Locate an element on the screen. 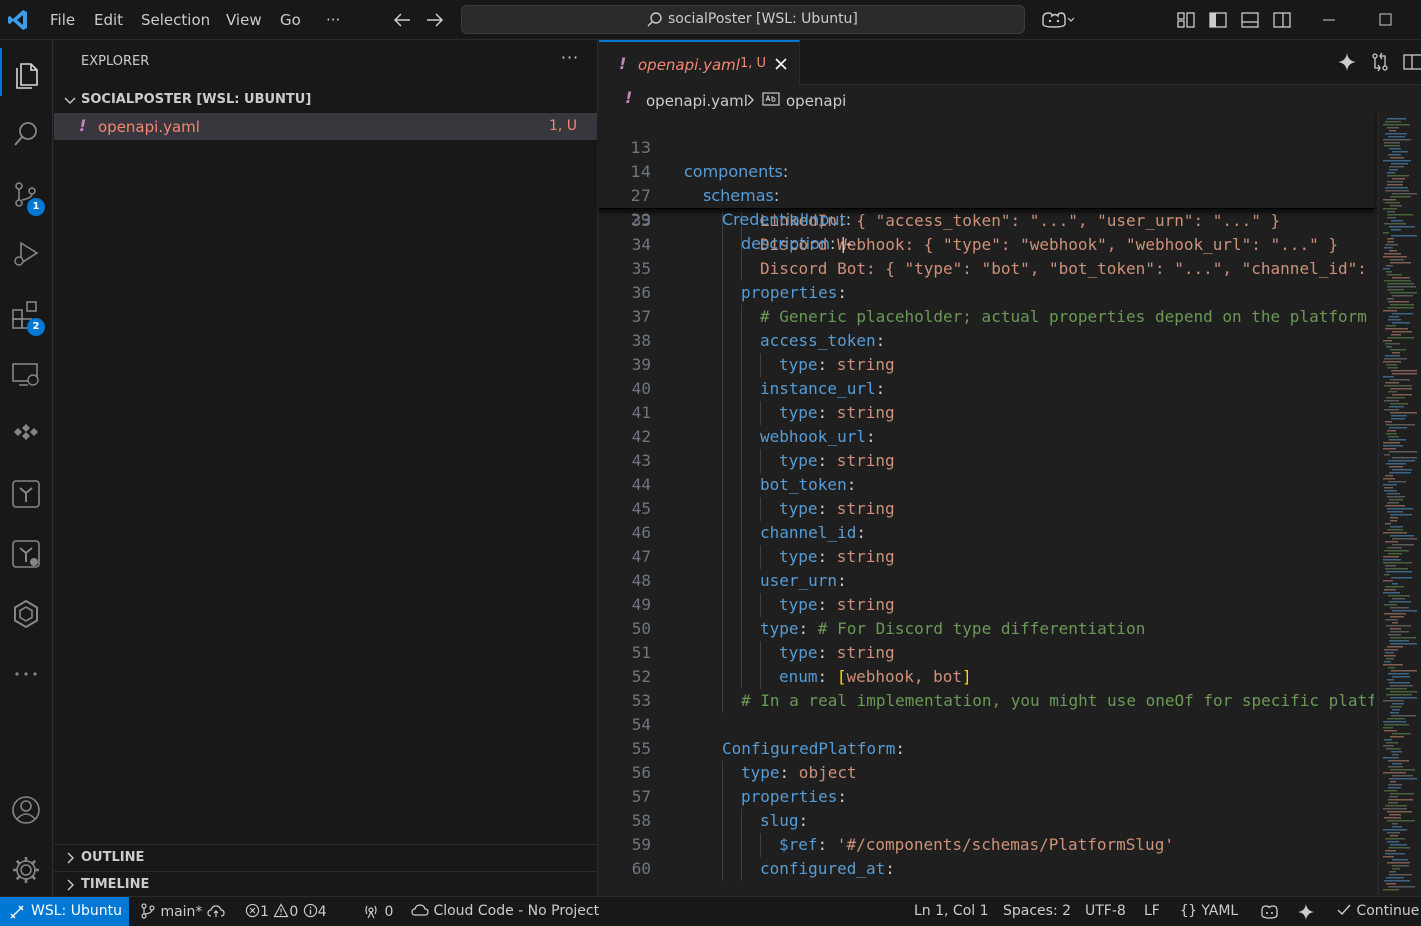  code-text: user_urn: is located at coordinates (803, 580).